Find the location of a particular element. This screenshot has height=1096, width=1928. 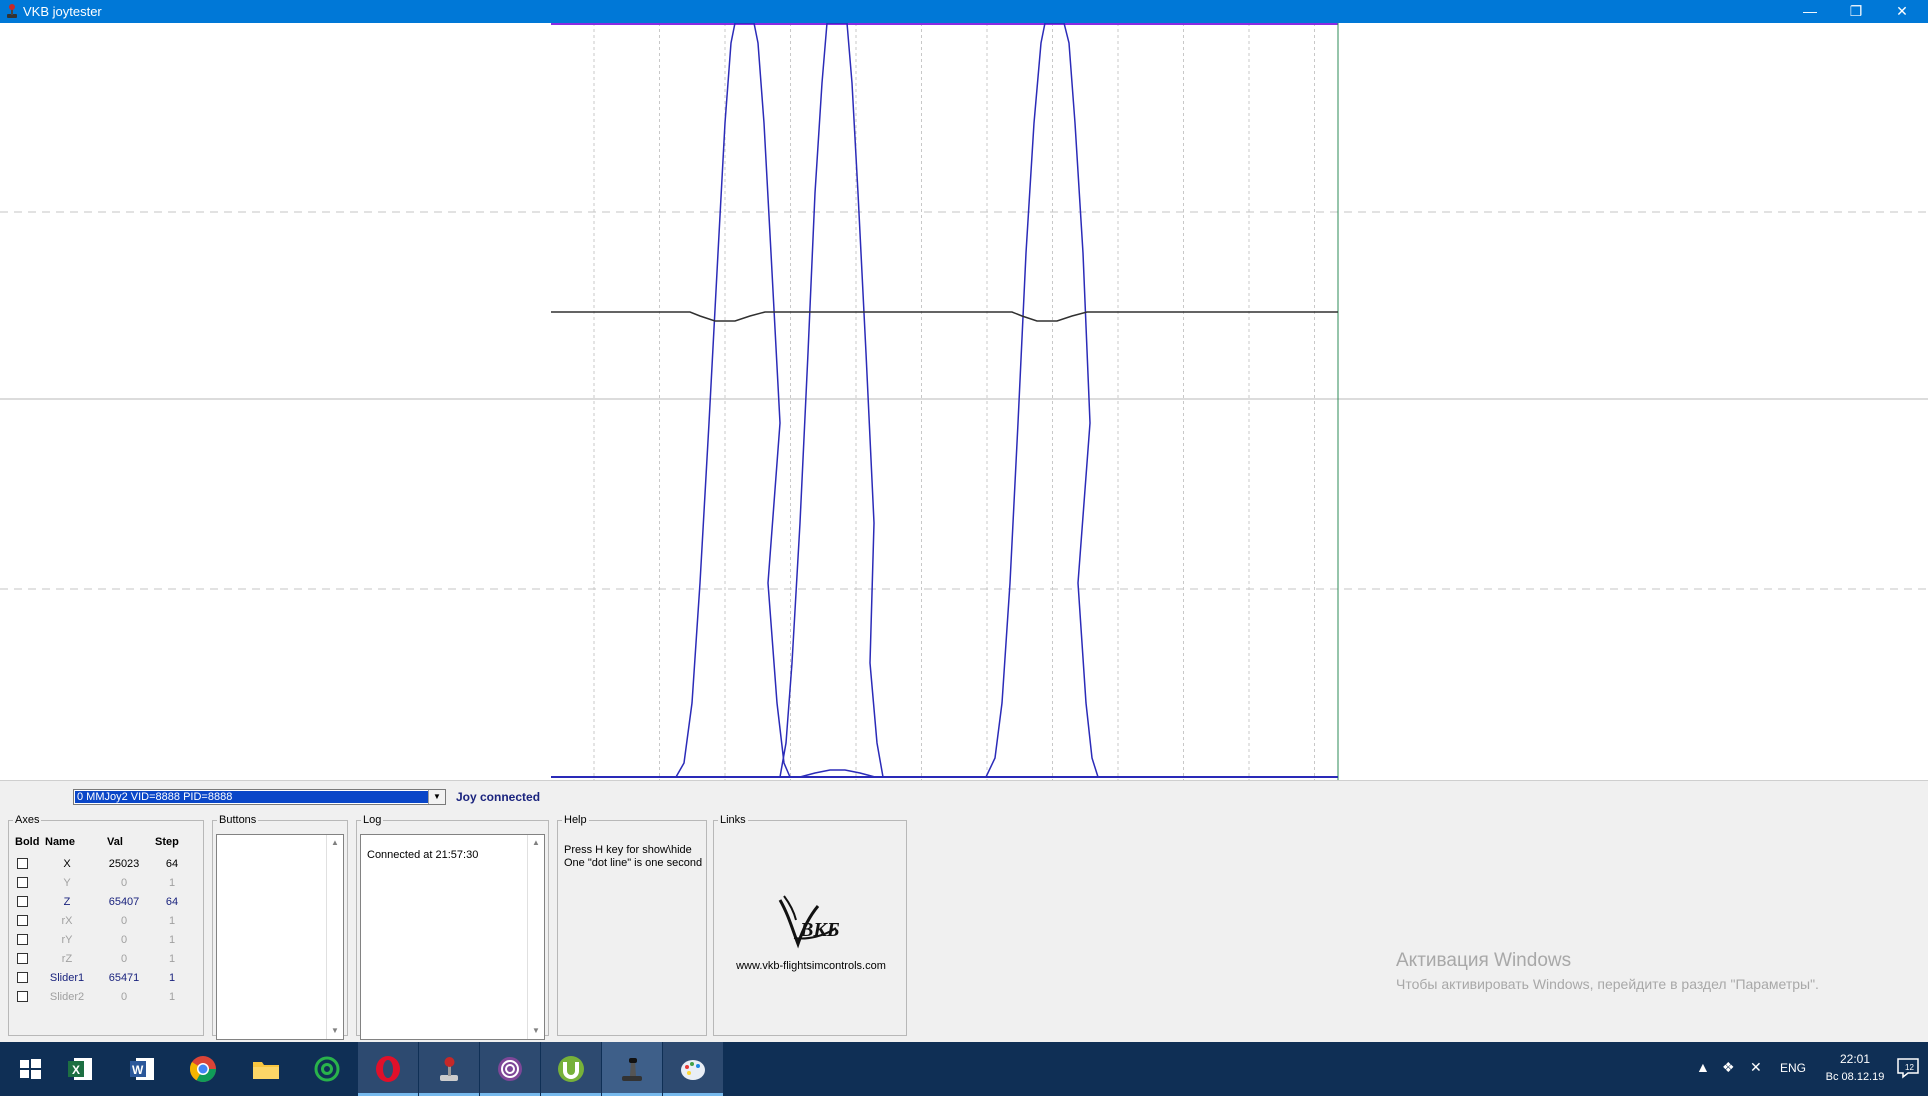

axis-row: X 25023 64 is located at coordinates (107, 865).